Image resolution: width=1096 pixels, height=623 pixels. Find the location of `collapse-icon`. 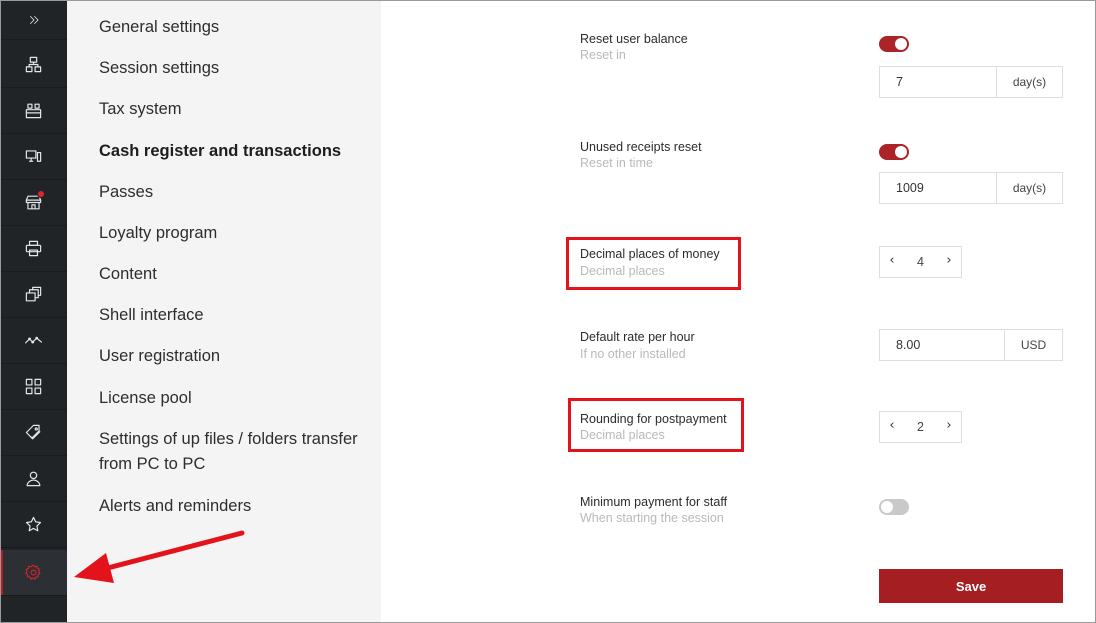

collapse-icon is located at coordinates (33, 20).